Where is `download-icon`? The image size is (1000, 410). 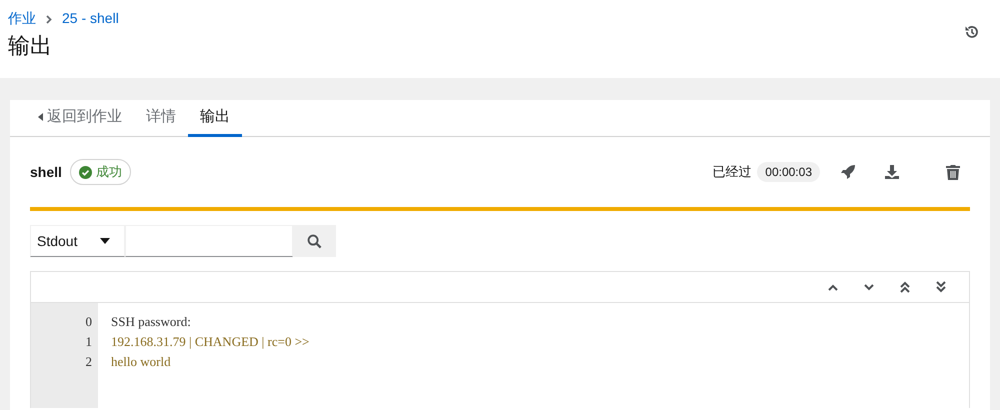
download-icon is located at coordinates (892, 172).